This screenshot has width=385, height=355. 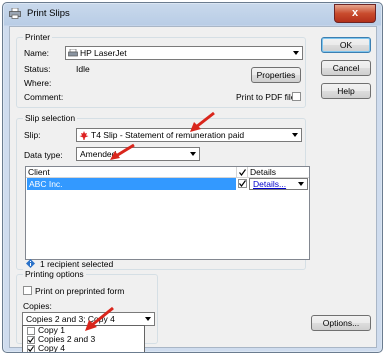 What do you see at coordinates (80, 291) in the screenshot?
I see `preprinted-form-label: Print on preprinted form` at bounding box center [80, 291].